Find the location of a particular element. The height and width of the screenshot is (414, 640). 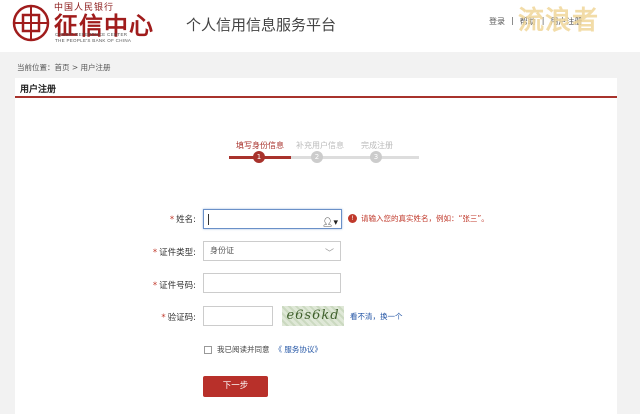

breadcrumb: 当前位置：首页 > 用户注册 is located at coordinates (64, 67).